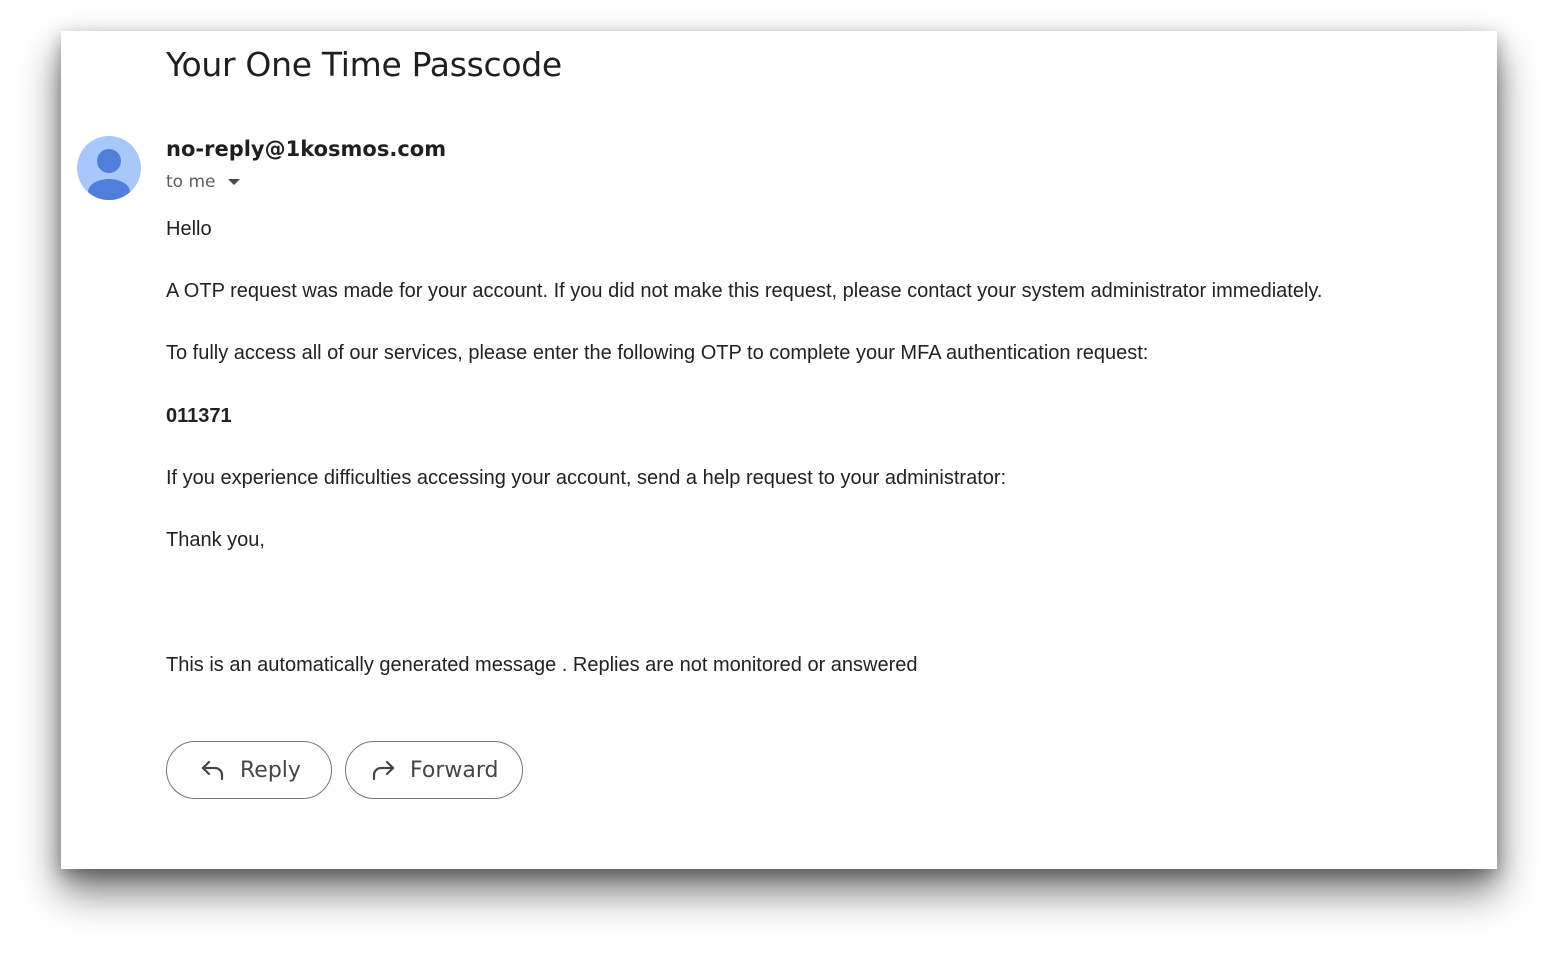  What do you see at coordinates (270, 770) in the screenshot?
I see `reply-label: Reply` at bounding box center [270, 770].